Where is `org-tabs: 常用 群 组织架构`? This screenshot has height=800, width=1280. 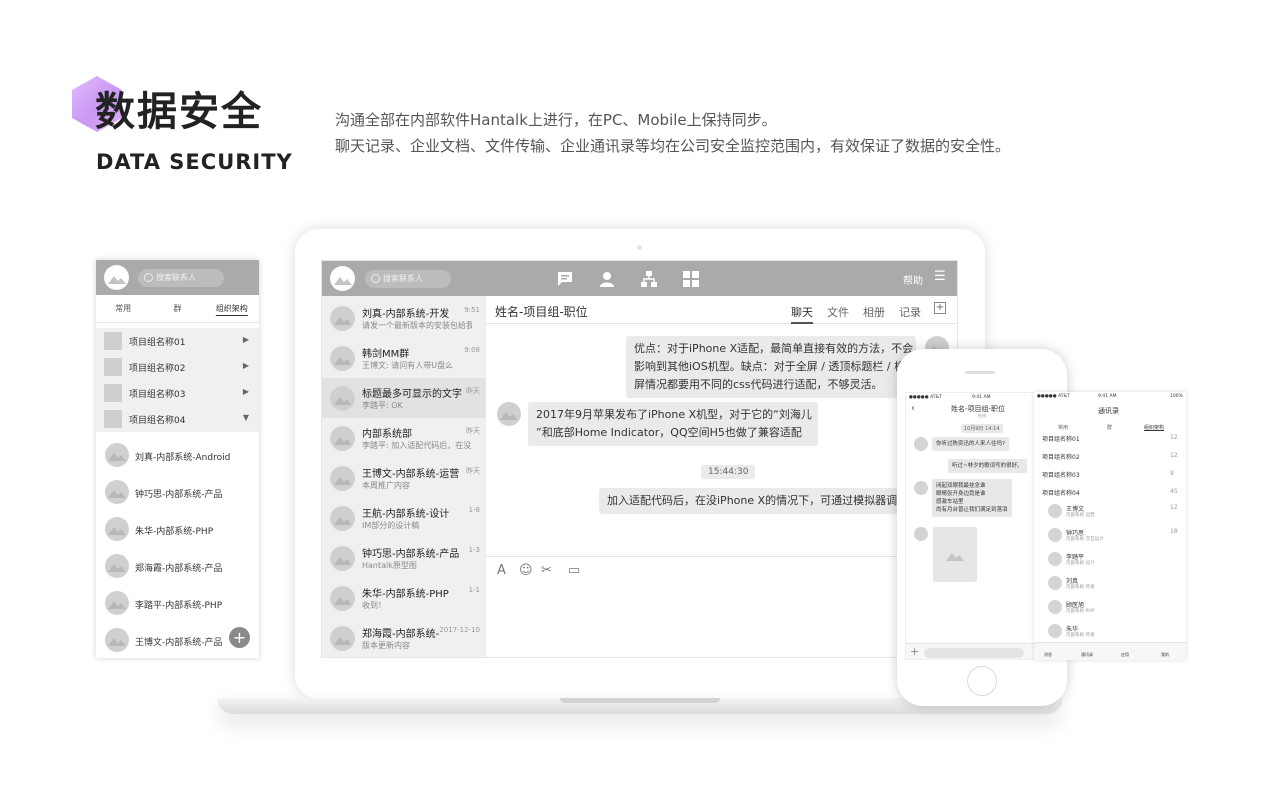 org-tabs: 常用 群 组织架构 is located at coordinates (177, 309).